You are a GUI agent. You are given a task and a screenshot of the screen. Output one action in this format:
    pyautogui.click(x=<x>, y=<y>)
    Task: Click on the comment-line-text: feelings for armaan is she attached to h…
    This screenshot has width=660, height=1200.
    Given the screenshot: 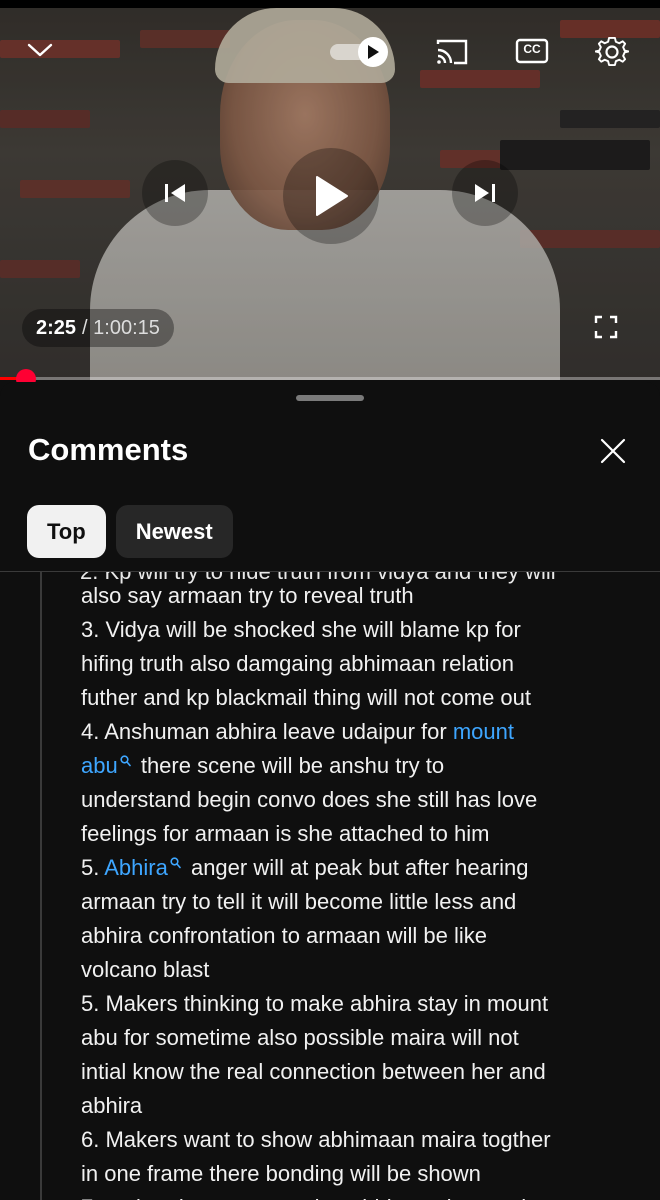 What is the action you would take?
    pyautogui.click(x=285, y=833)
    